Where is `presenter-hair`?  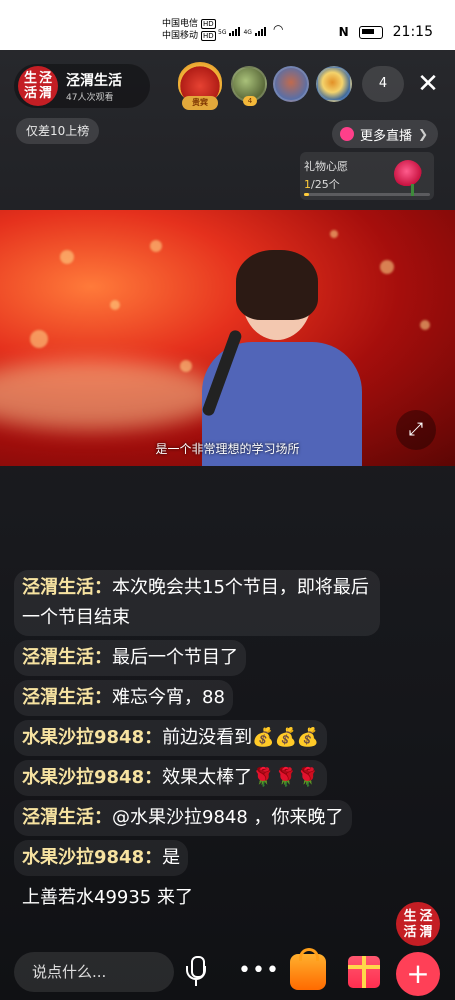 presenter-hair is located at coordinates (277, 285).